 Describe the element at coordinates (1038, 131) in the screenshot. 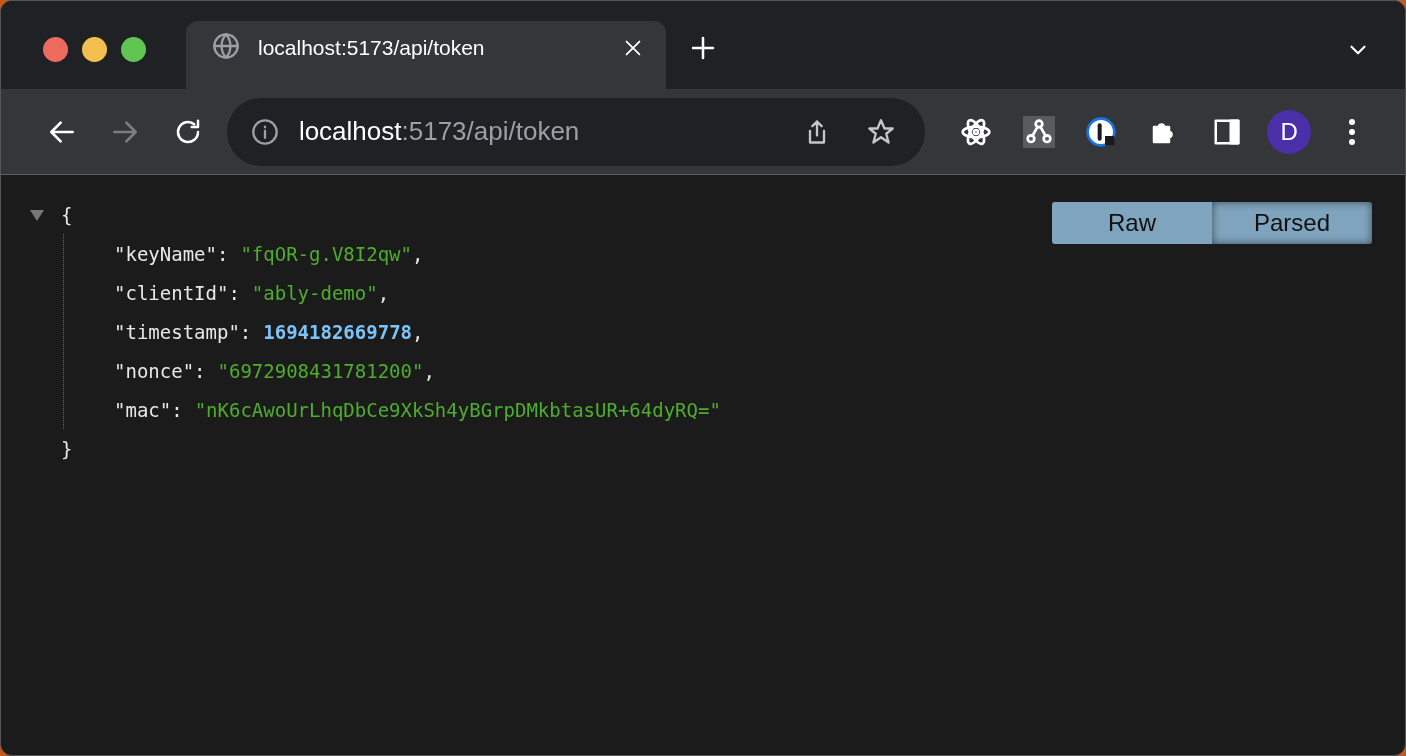

I see `graph-nodes-icon` at that location.